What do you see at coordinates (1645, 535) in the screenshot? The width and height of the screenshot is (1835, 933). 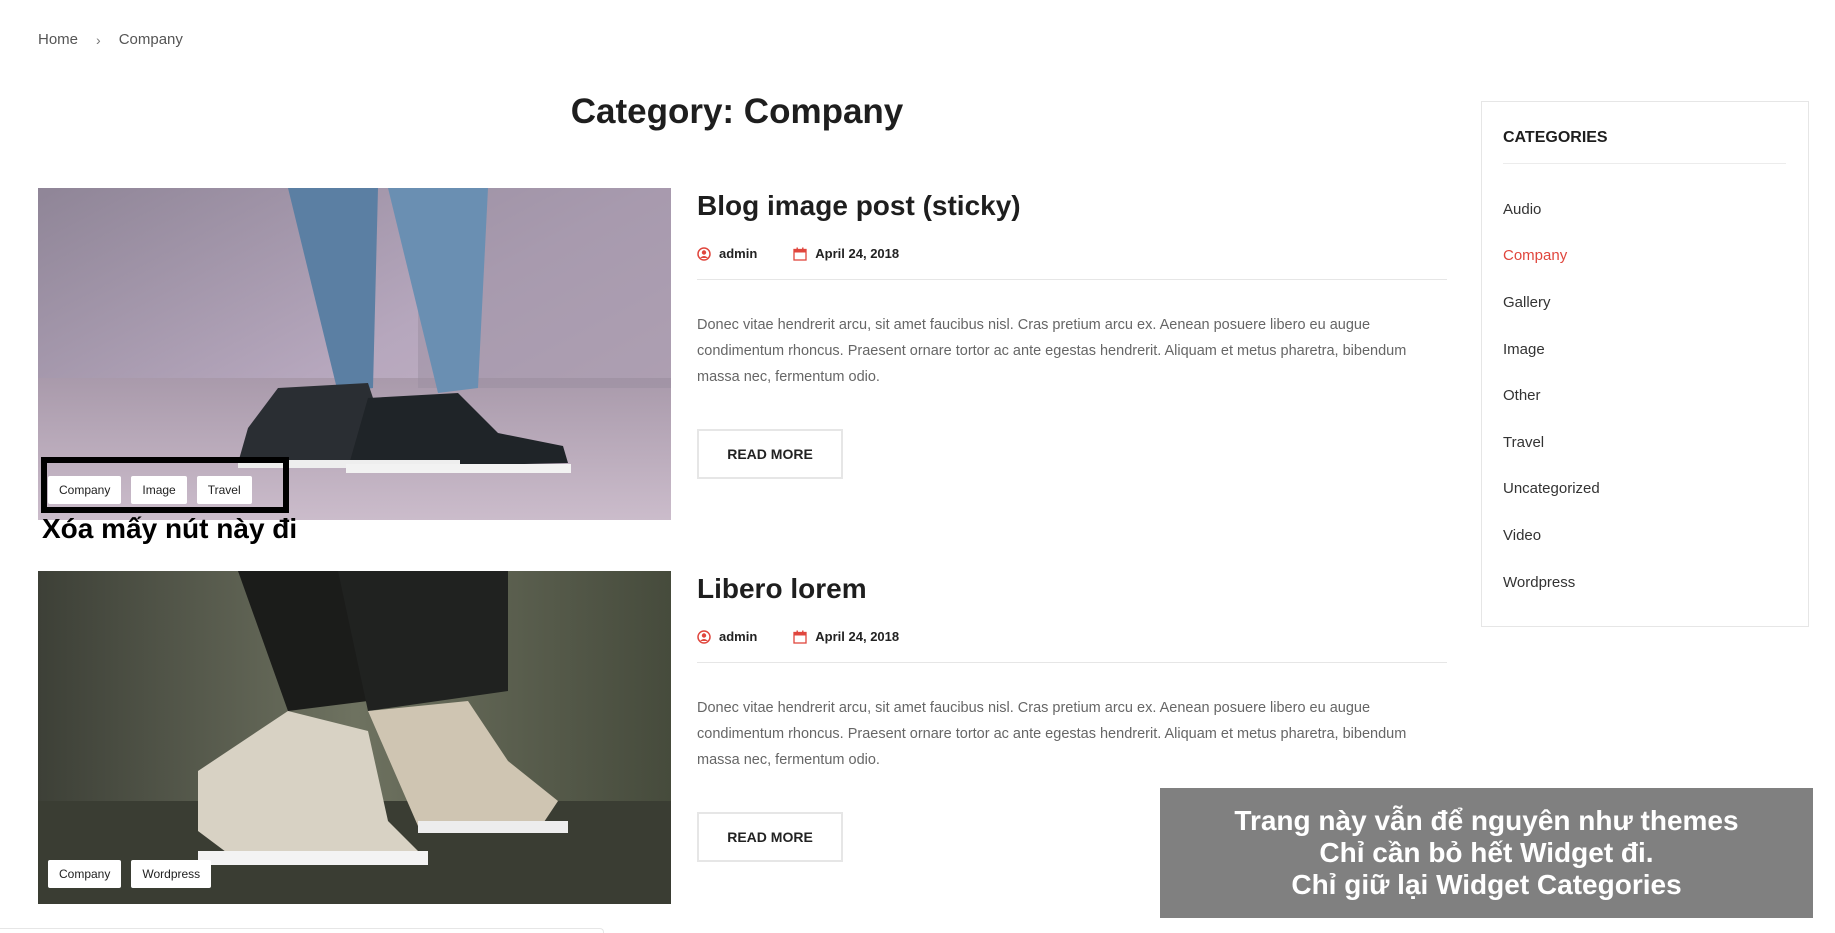 I see `category-video: Video` at bounding box center [1645, 535].